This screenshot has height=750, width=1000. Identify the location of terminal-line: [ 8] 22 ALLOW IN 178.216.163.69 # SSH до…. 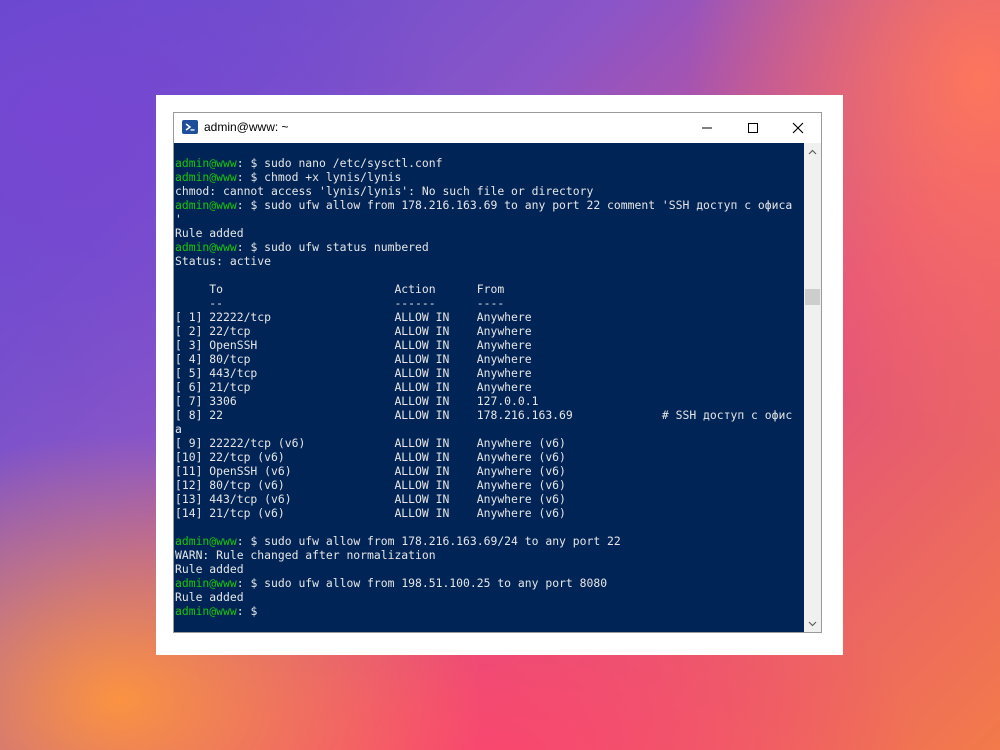
(483, 415).